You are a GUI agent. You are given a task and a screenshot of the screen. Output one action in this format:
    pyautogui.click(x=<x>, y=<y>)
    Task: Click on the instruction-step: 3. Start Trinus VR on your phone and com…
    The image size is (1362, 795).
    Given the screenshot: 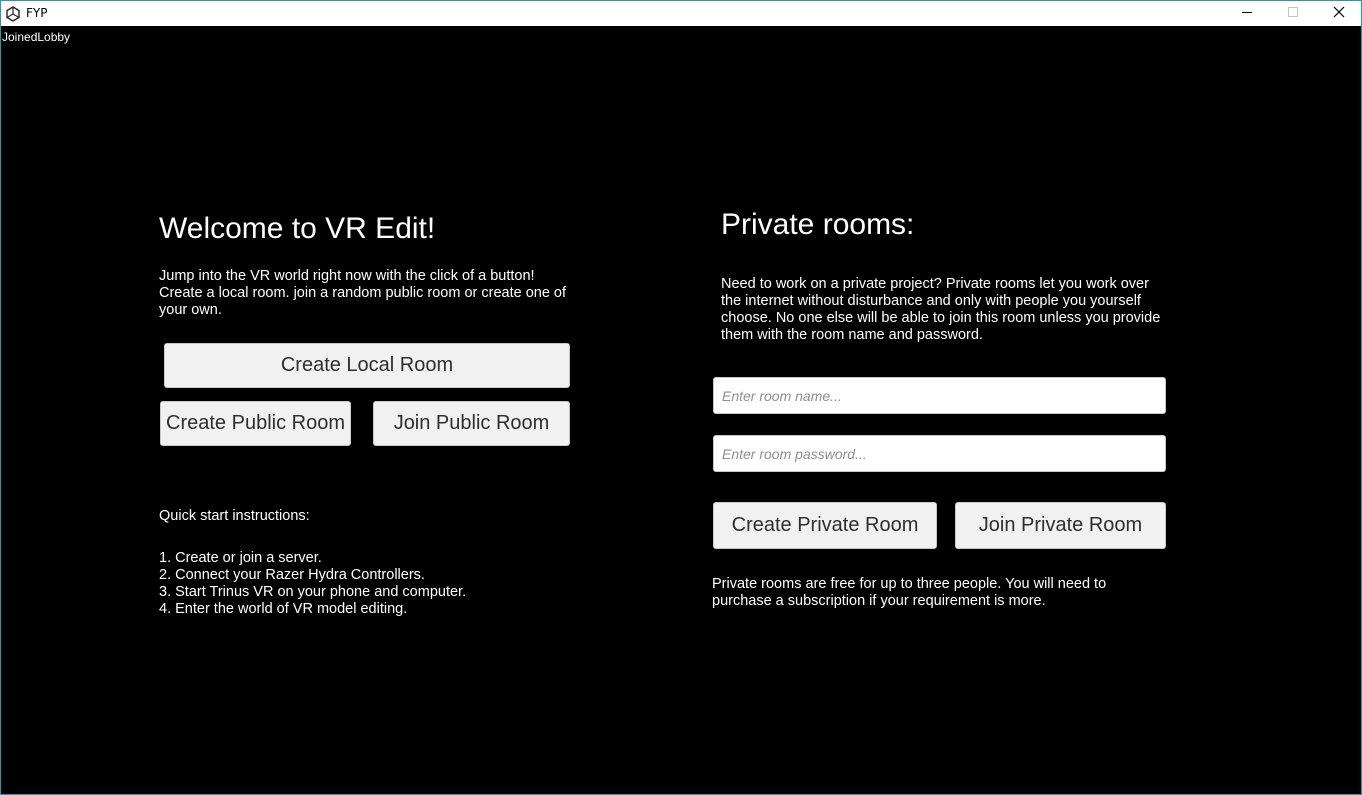 What is the action you would take?
    pyautogui.click(x=313, y=592)
    